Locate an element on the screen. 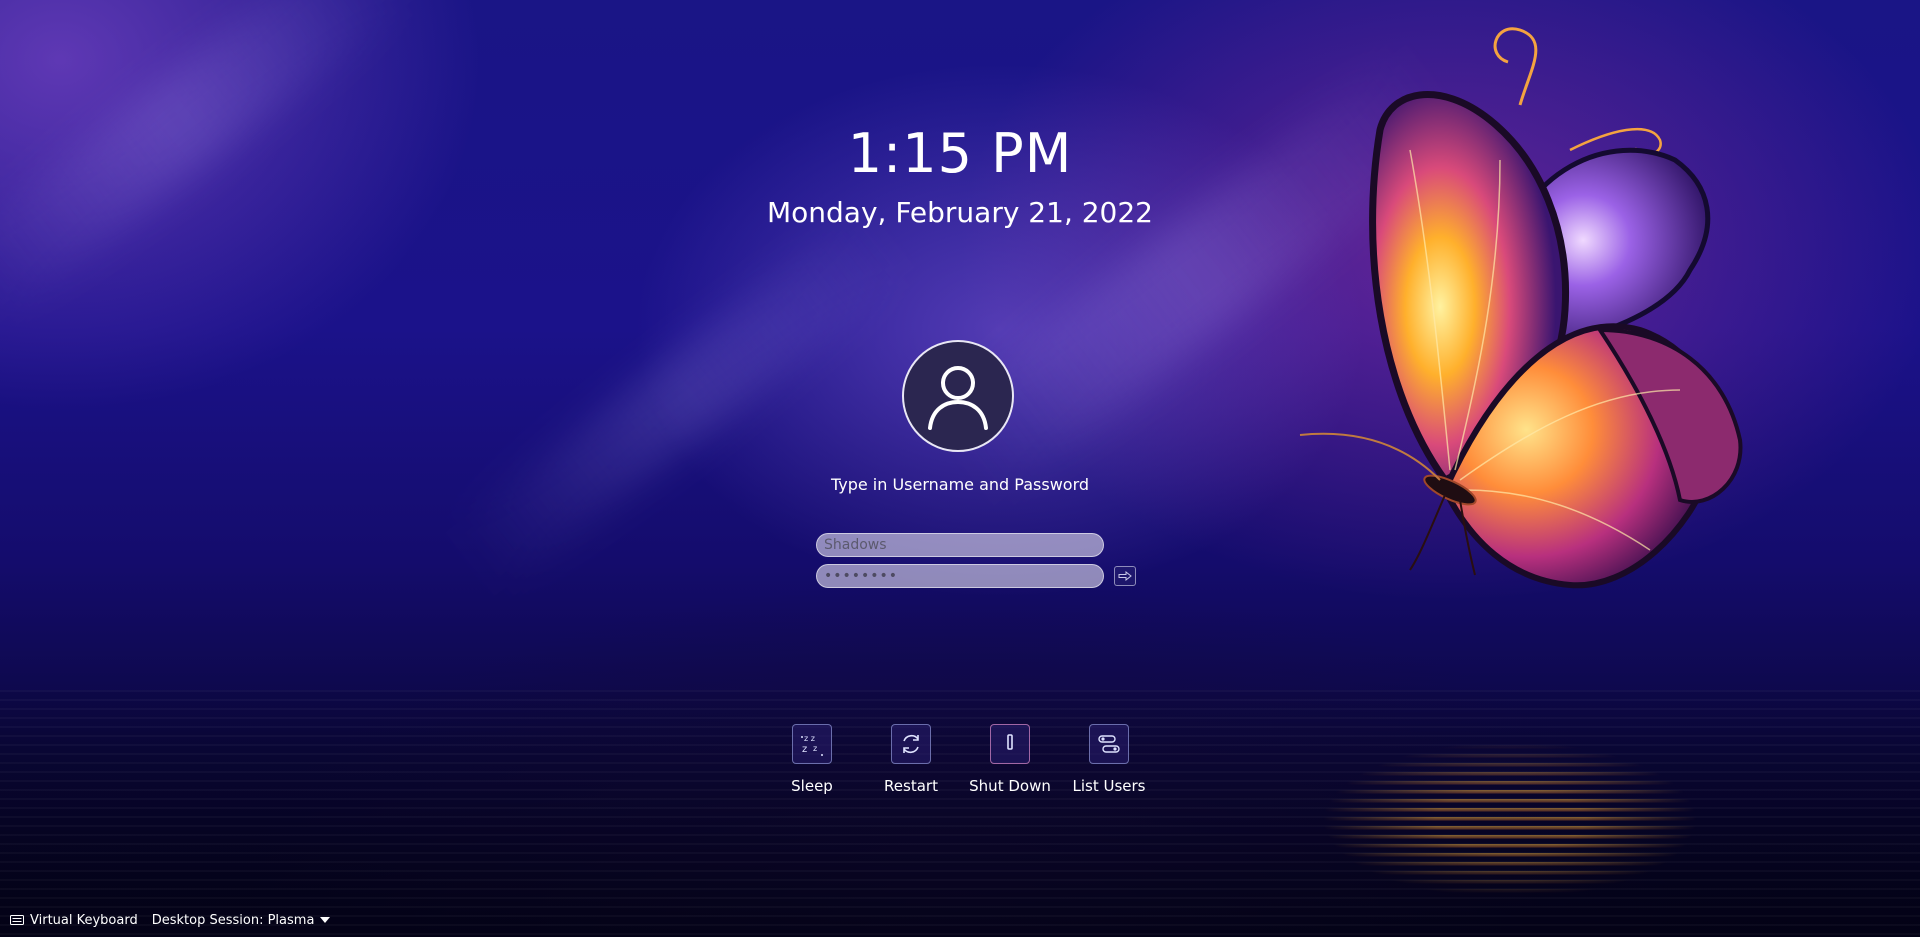 The width and height of the screenshot is (1920, 937). restart-button: Restart is located at coordinates (911, 760).